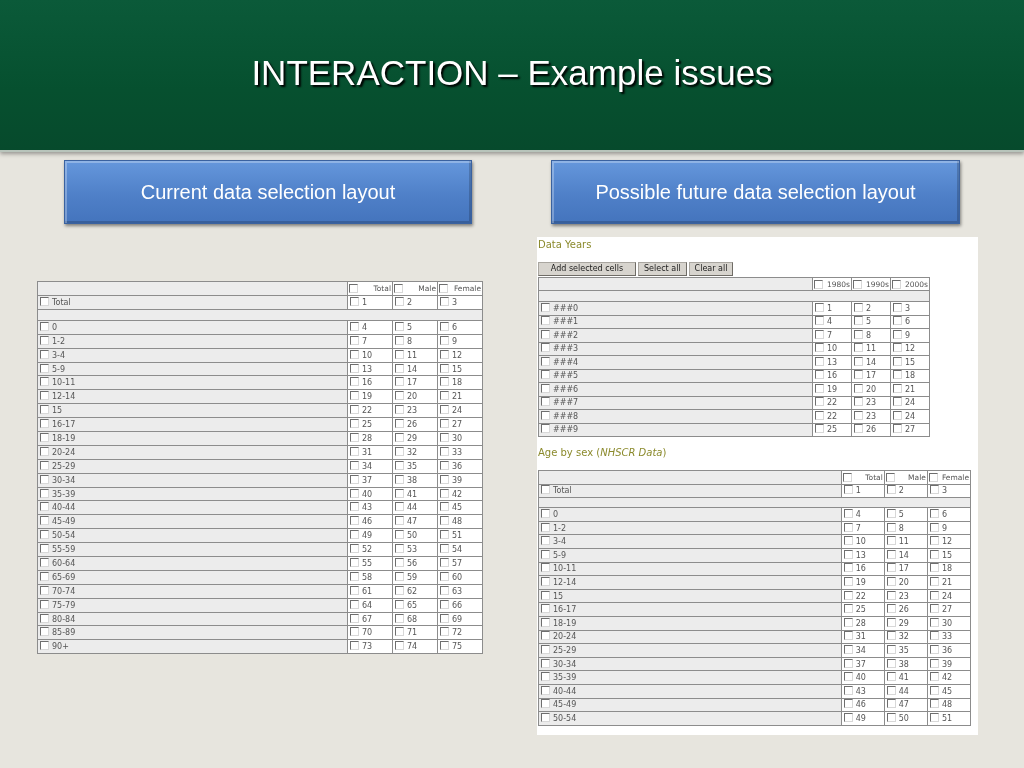 This screenshot has height=768, width=1024. What do you see at coordinates (711, 269) in the screenshot?
I see `toolbar-button: Clear all` at bounding box center [711, 269].